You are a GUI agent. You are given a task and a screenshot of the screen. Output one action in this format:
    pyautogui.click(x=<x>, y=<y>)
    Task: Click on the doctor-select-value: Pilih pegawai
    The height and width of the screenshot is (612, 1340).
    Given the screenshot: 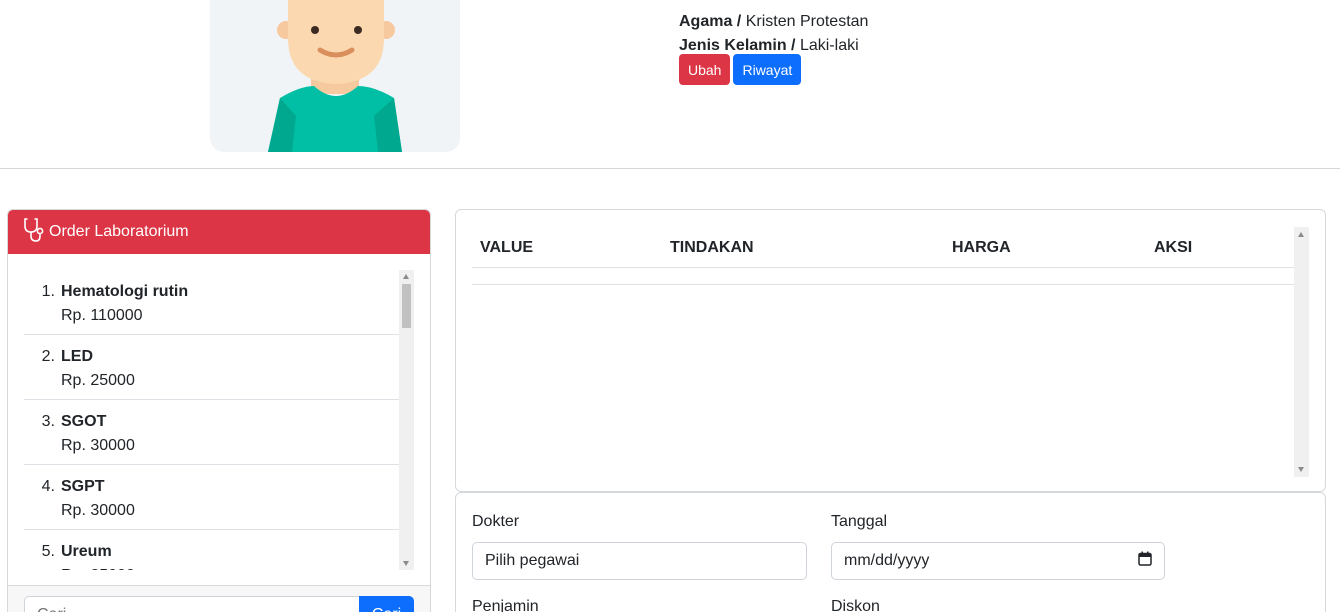 What is the action you would take?
    pyautogui.click(x=532, y=560)
    